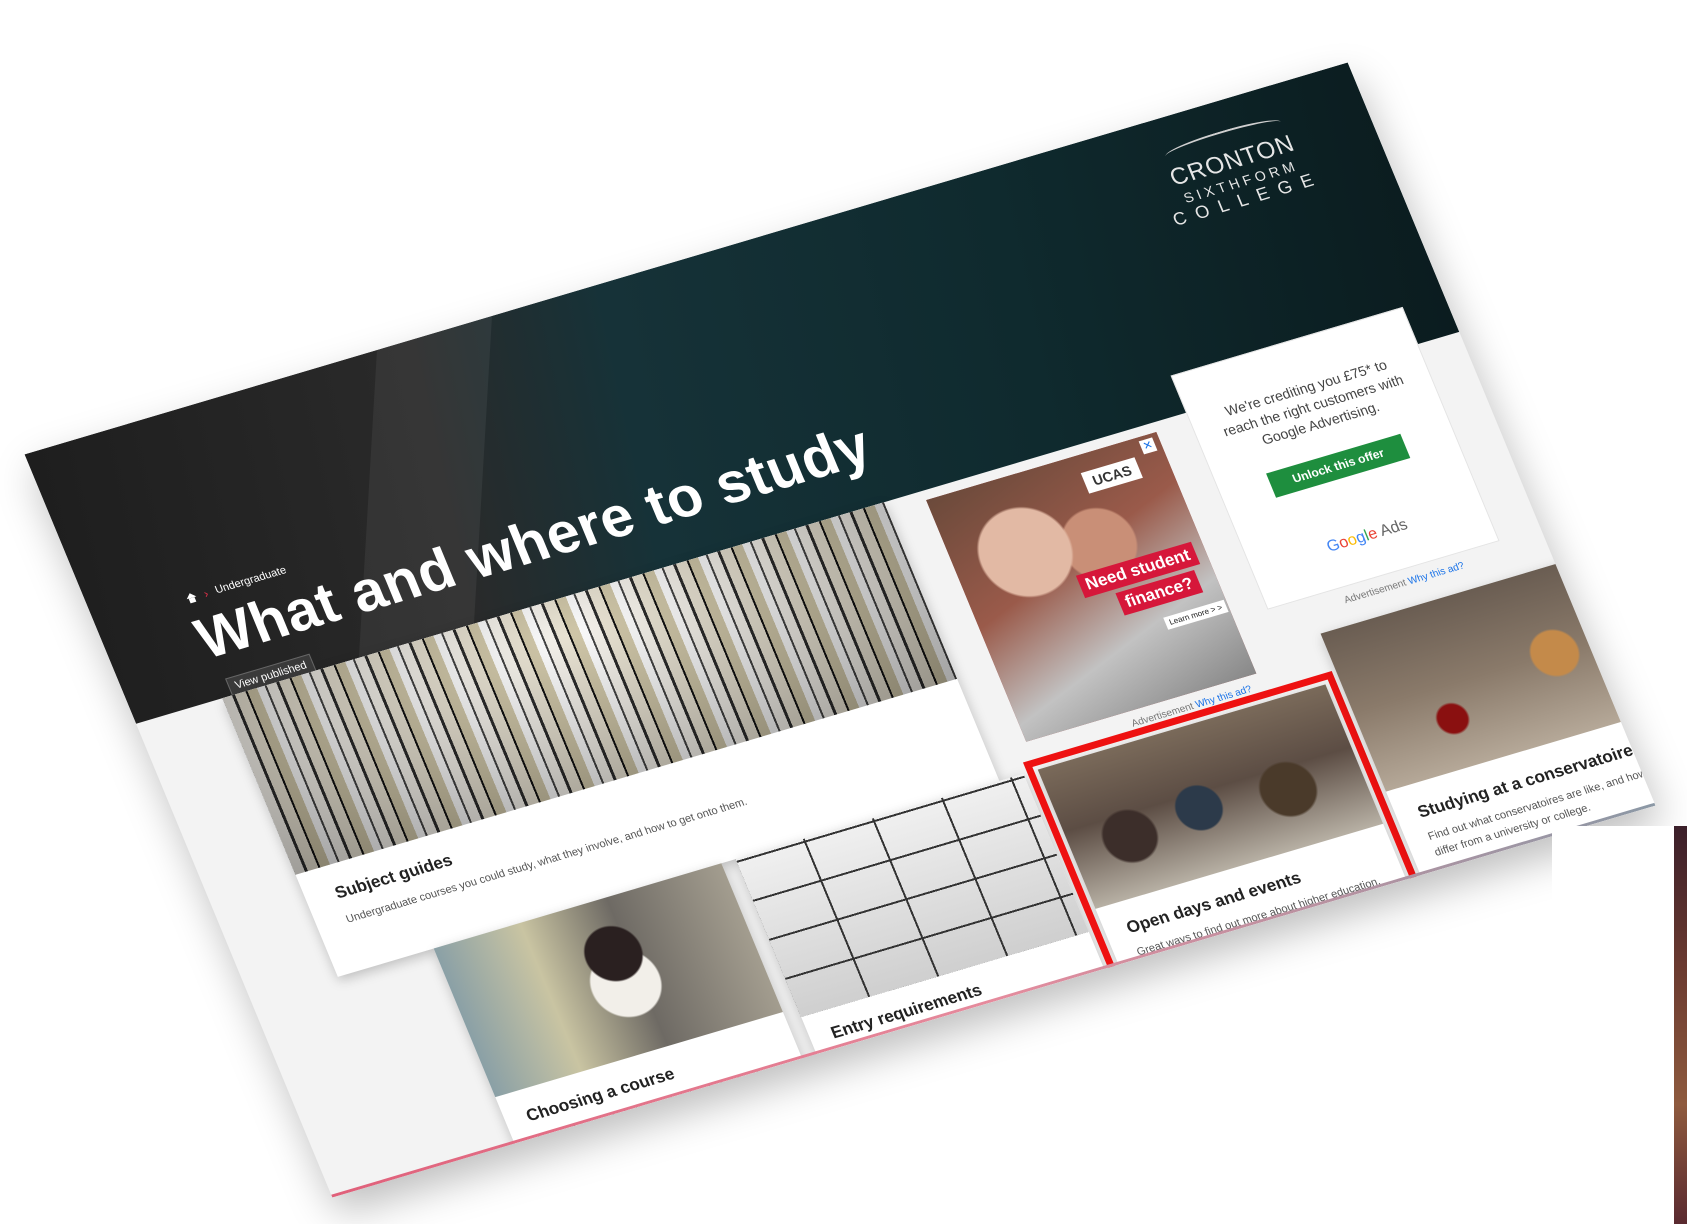 The height and width of the screenshot is (1224, 1687). I want to click on unlock-offer-button: Unlock this offer, so click(1338, 465).